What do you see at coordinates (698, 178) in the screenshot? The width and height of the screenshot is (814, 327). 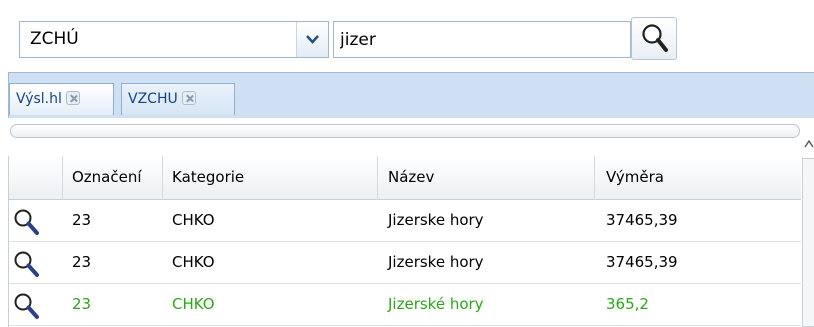 I see `column-header-vymera: Výměra` at bounding box center [698, 178].